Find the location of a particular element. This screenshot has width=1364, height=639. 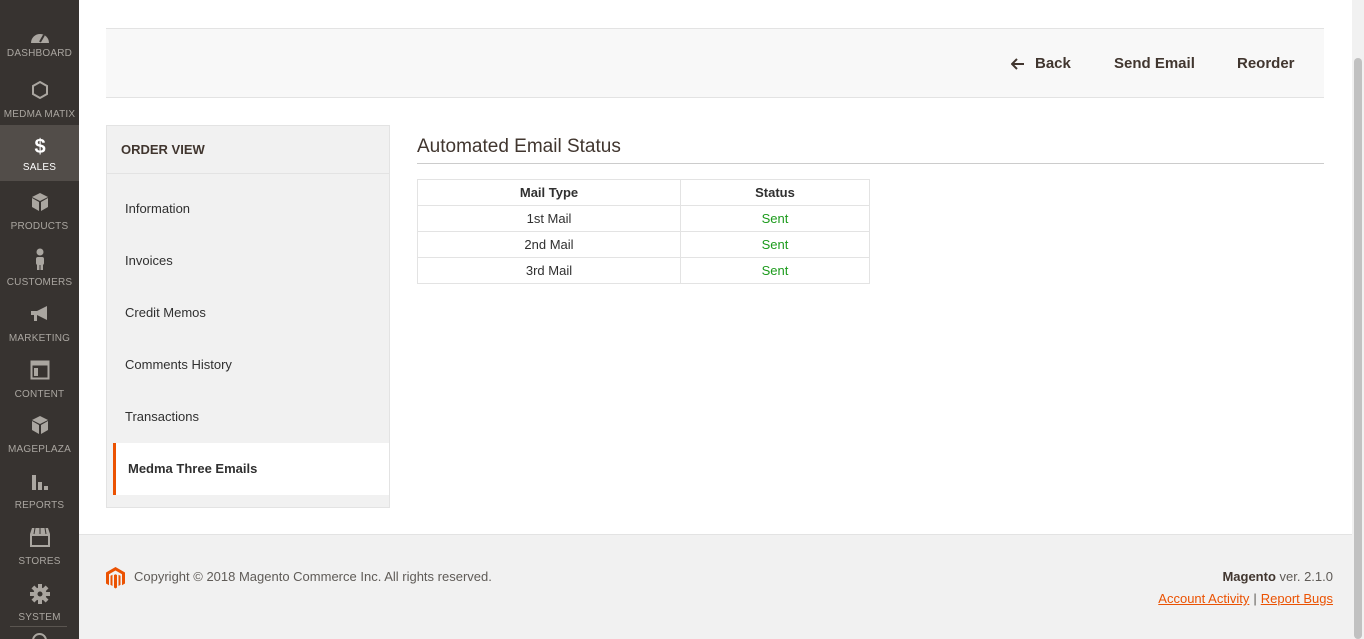

dollar-icon: $ is located at coordinates (39, 147).